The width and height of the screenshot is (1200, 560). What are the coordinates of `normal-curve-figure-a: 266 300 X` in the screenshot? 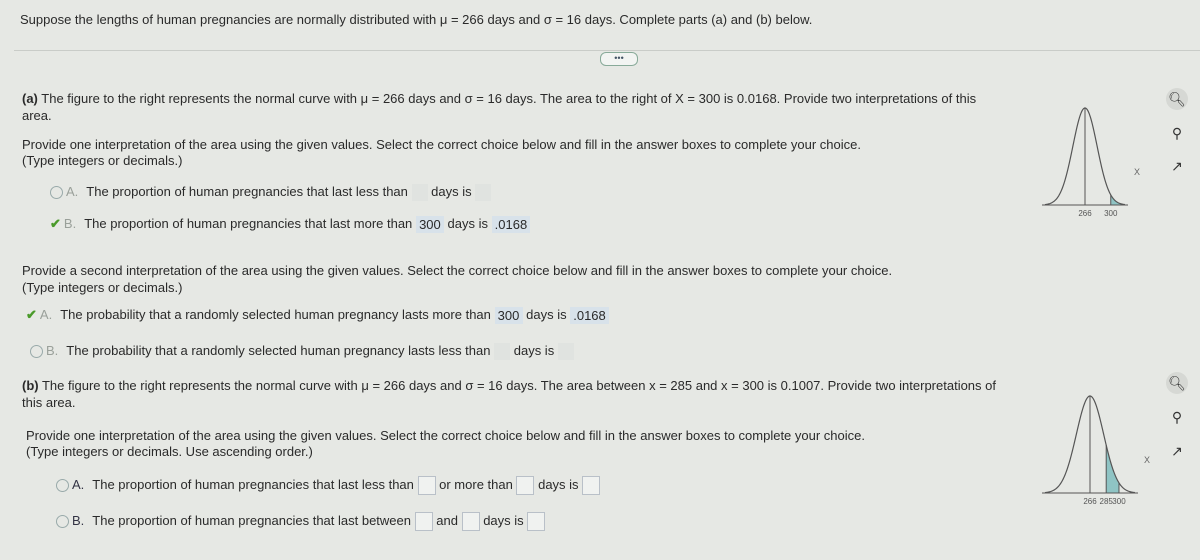 It's located at (1091, 162).